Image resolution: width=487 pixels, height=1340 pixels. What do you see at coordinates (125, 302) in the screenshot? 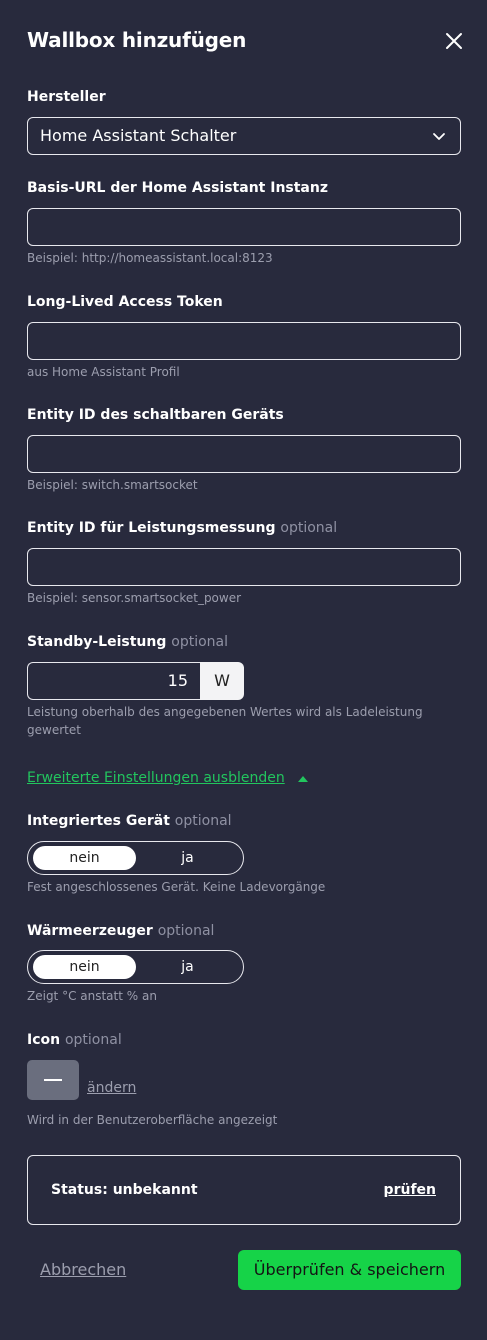
I see `token-label: Long-Lived Access Token` at bounding box center [125, 302].